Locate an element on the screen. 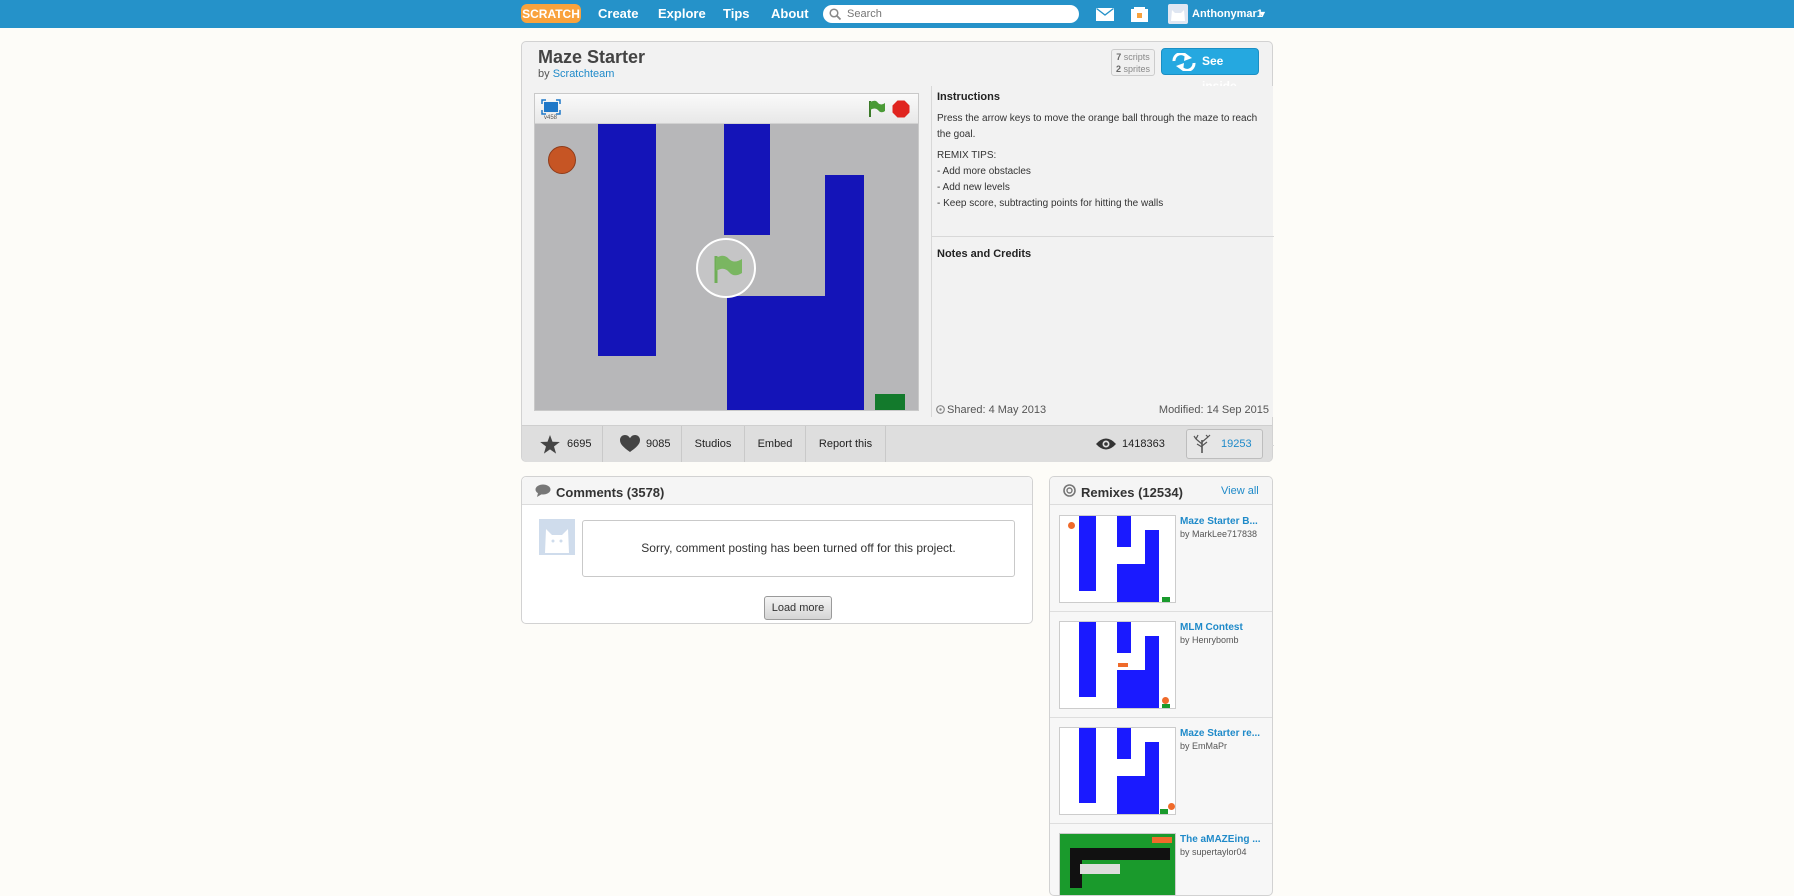  heart-icon is located at coordinates (630, 443).